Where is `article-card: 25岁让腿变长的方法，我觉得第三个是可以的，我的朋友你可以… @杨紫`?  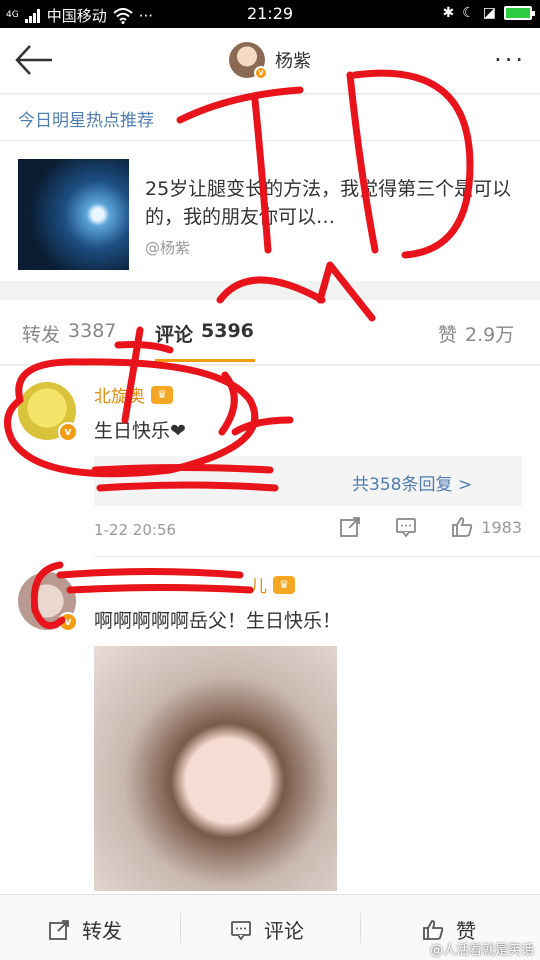 article-card: 25岁让腿变长的方法，我觉得第三个是可以的，我的朋友你可以… @杨紫 is located at coordinates (270, 211).